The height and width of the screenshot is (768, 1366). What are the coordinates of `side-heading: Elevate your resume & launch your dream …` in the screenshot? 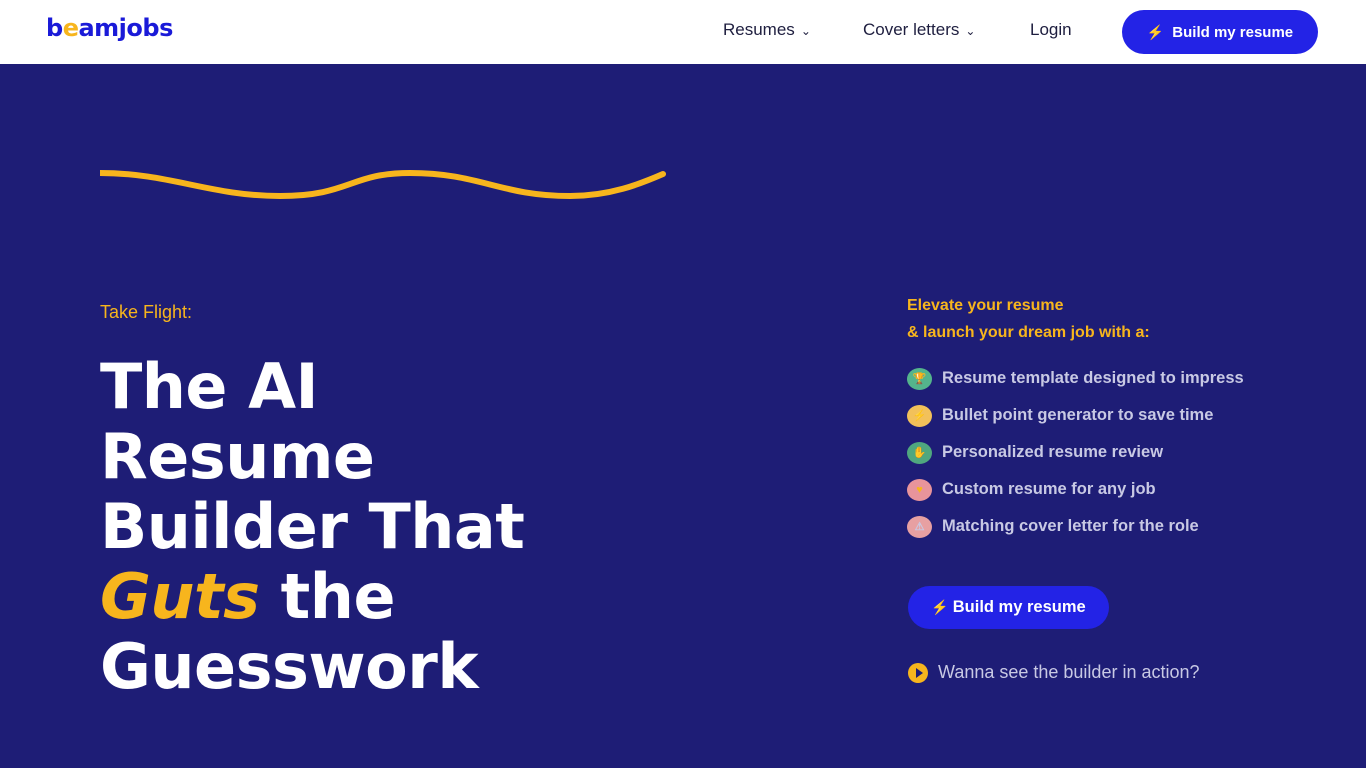 It's located at (1028, 319).